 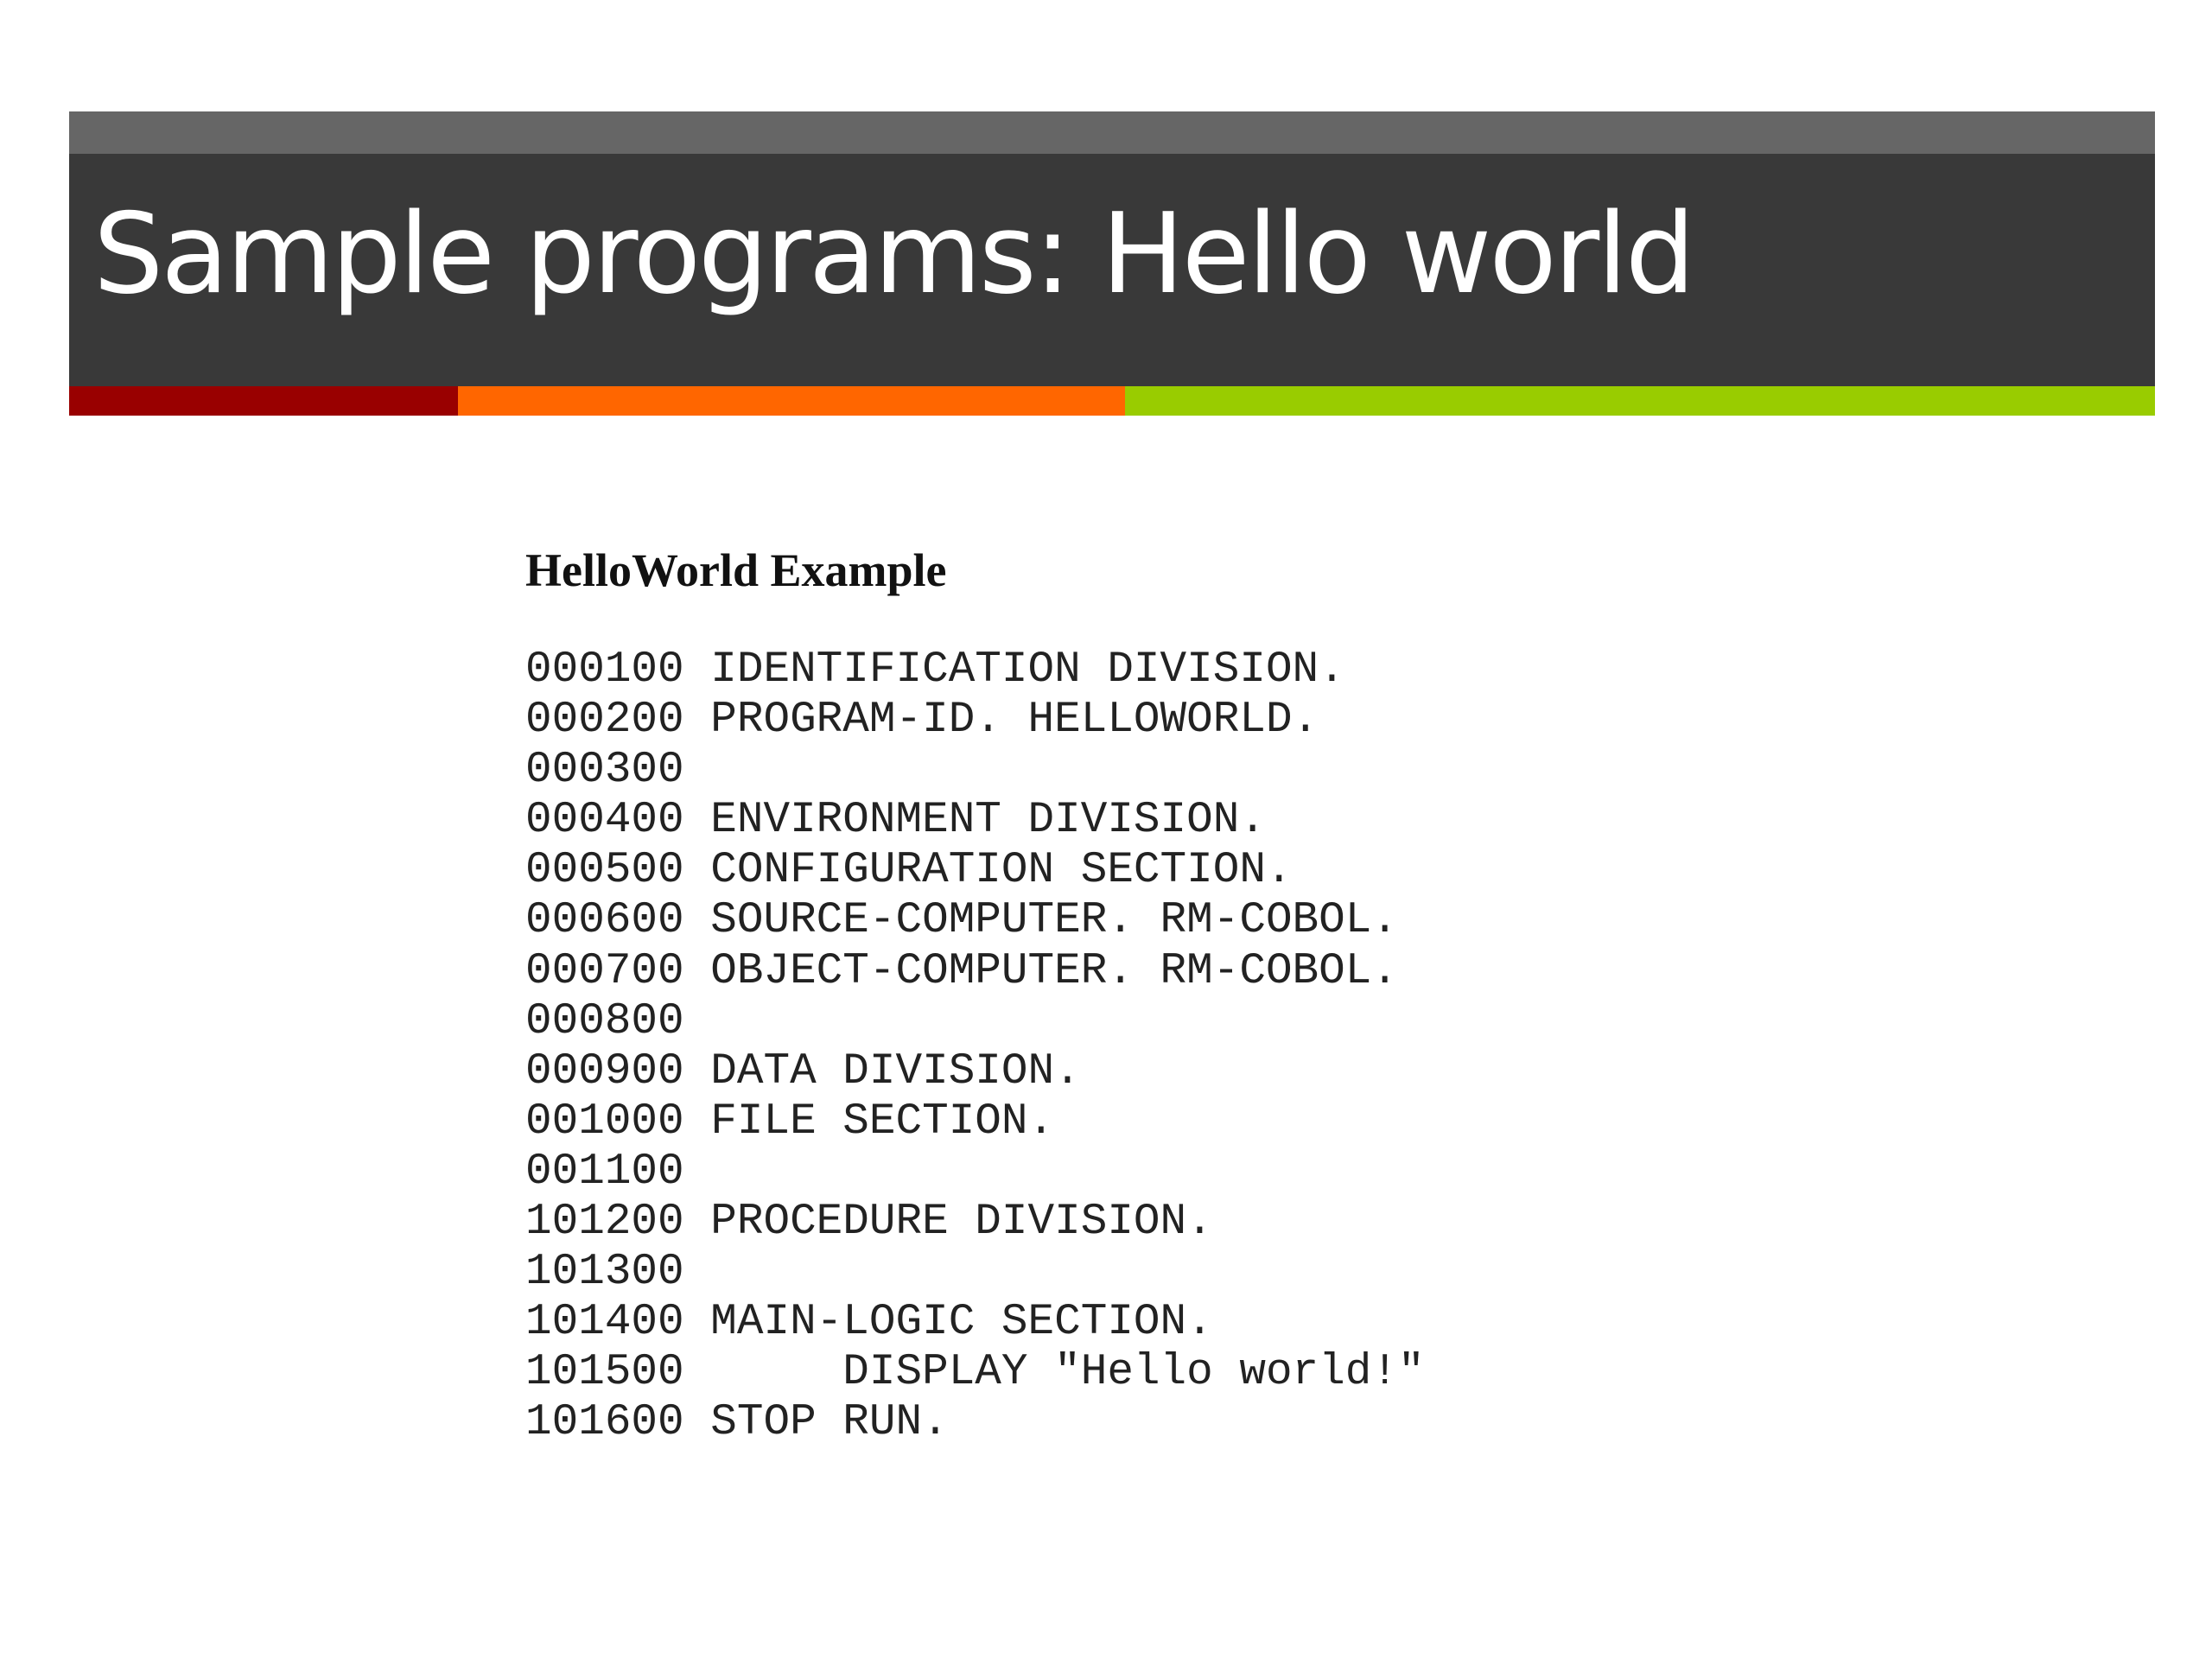 What do you see at coordinates (604, 1373) in the screenshot?
I see `line-number: 101500` at bounding box center [604, 1373].